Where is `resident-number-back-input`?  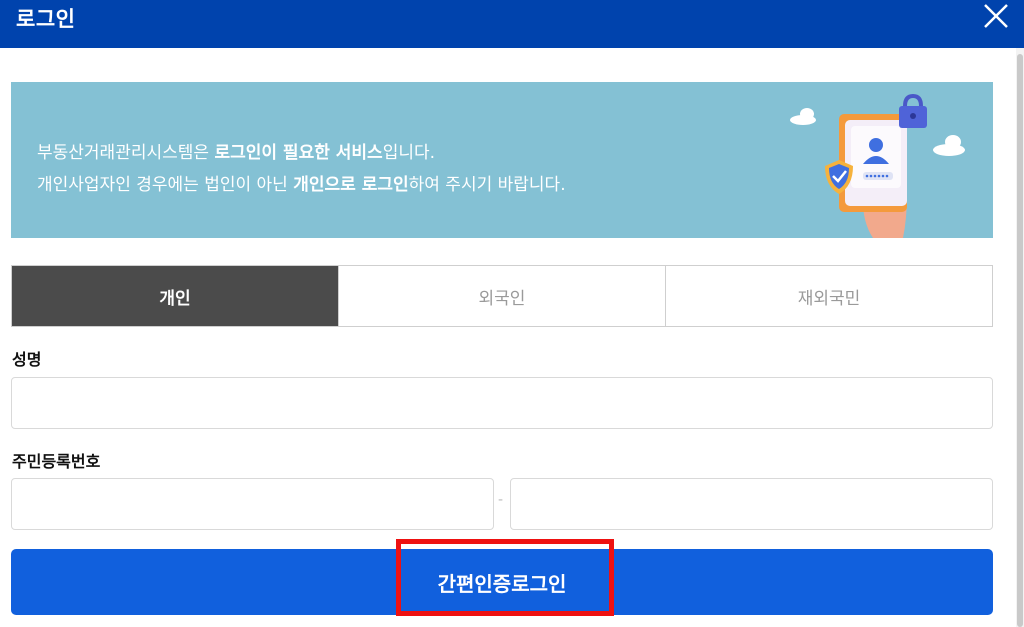
resident-number-back-input is located at coordinates (751, 504).